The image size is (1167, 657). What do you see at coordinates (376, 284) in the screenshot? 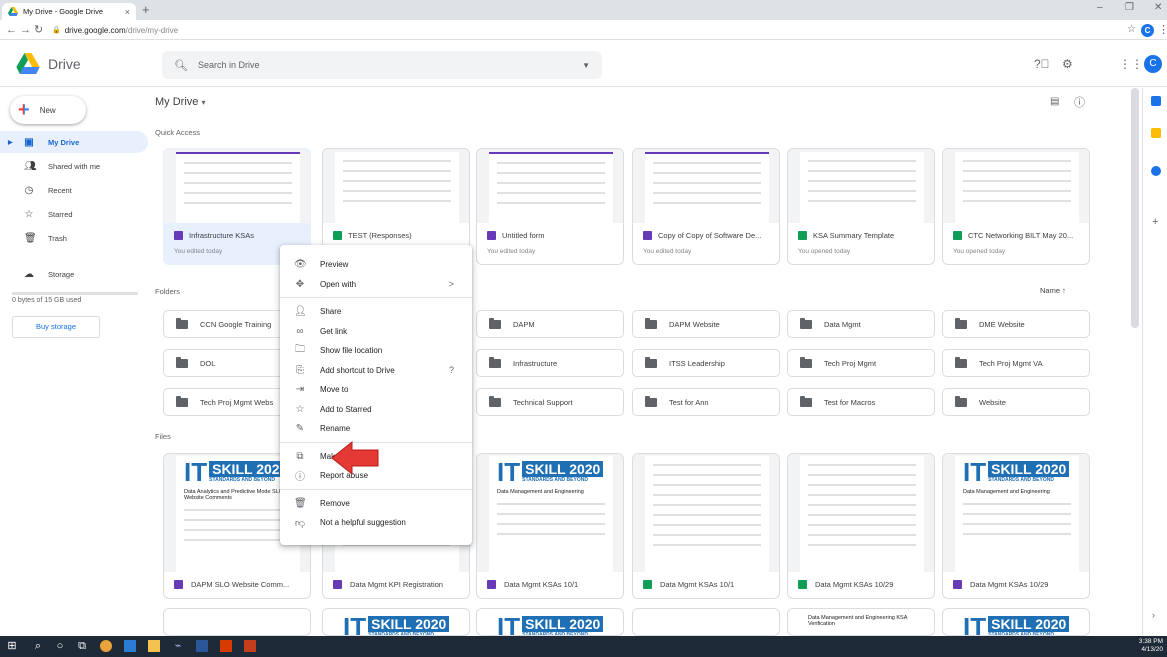
I see `menu-item-open-with: ✥ Open with >` at bounding box center [376, 284].